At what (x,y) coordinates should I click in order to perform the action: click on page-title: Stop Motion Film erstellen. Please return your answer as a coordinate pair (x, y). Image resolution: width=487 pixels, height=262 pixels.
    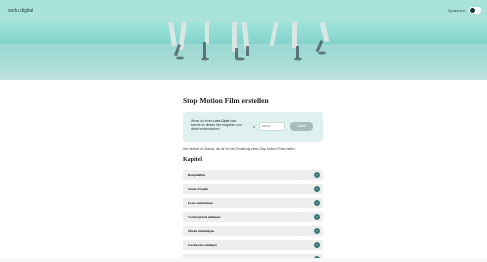
    Looking at the image, I should click on (226, 100).